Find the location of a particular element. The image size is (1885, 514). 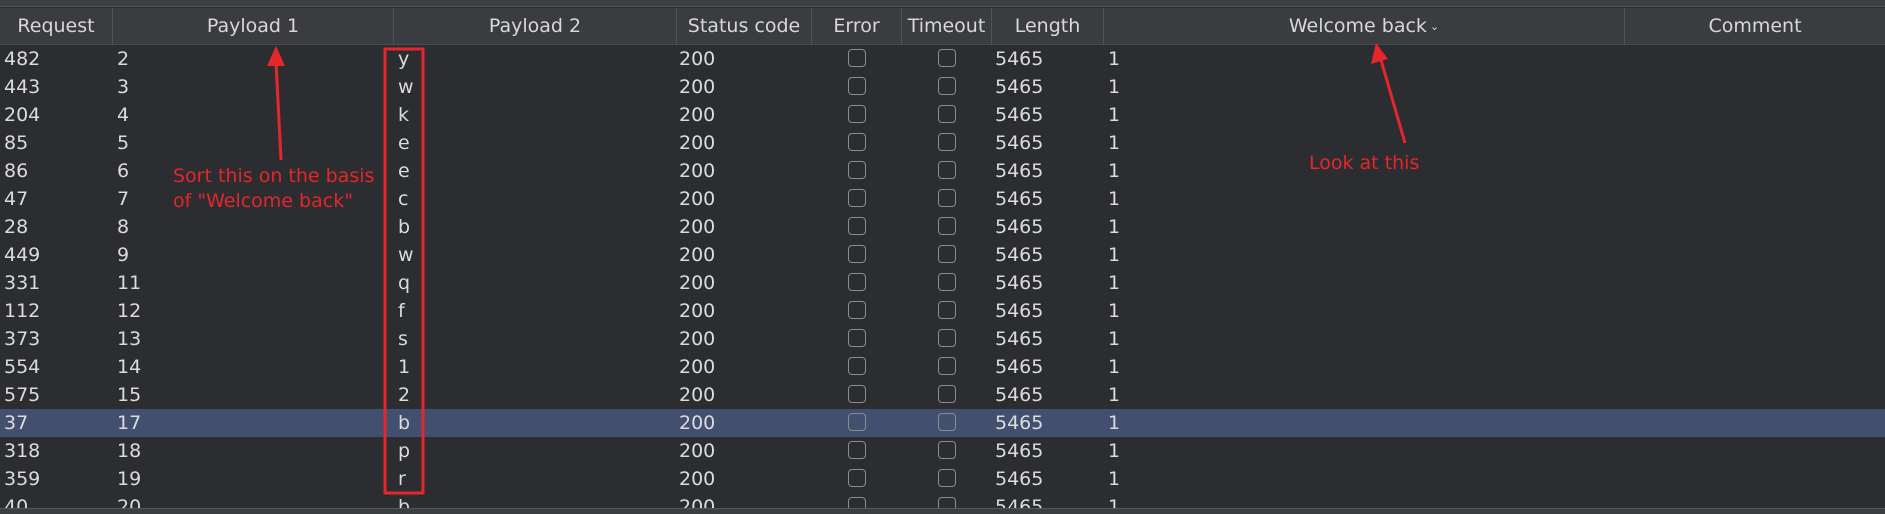

table-row: 204 4 k 200 5465 1 is located at coordinates (942, 115).